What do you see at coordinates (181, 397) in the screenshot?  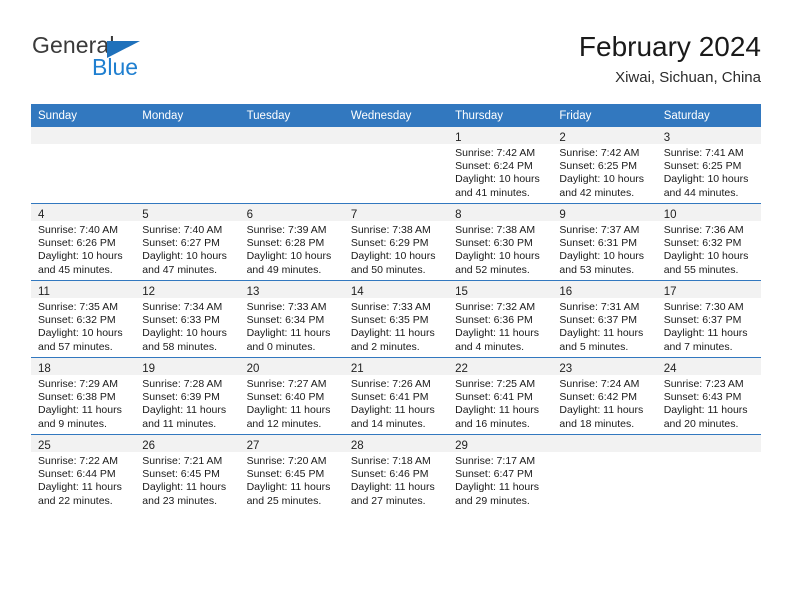 I see `sunset-time: Sunset: 6:39 PM` at bounding box center [181, 397].